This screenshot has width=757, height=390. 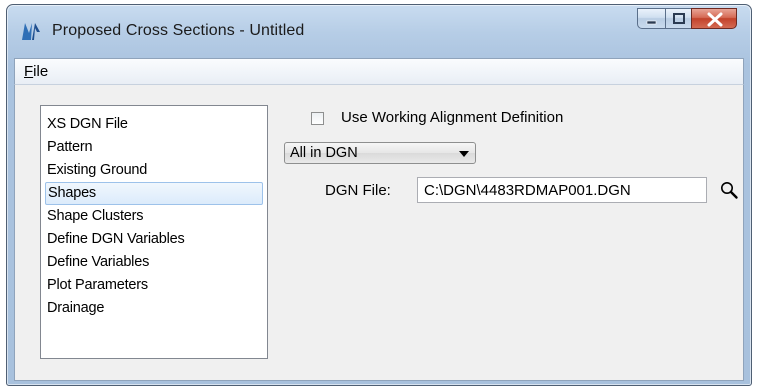 I want to click on chevron-down-icon, so click(x=464, y=154).